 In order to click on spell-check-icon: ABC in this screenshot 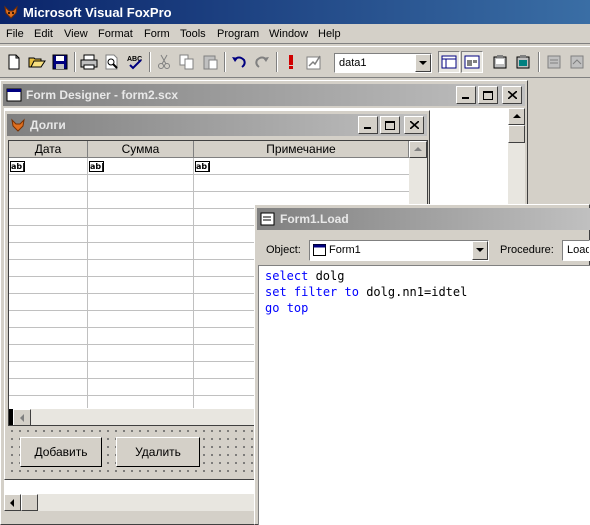, I will do `click(135, 62)`.